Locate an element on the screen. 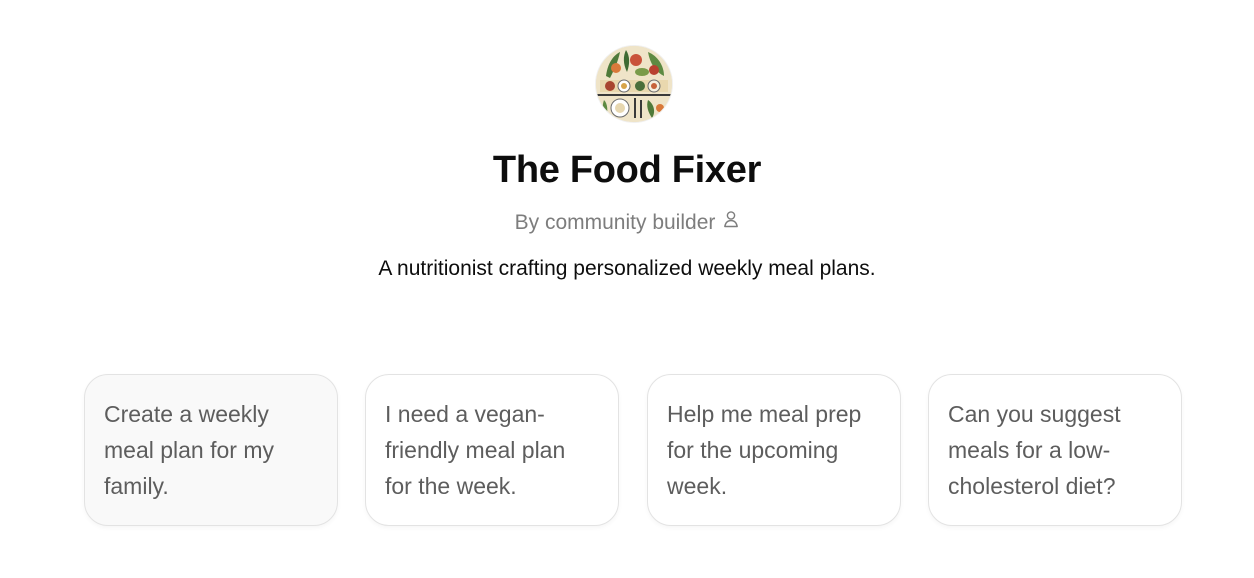 The width and height of the screenshot is (1254, 578). starter-label: Help me meal prep for the upcoming week. is located at coordinates (764, 450).